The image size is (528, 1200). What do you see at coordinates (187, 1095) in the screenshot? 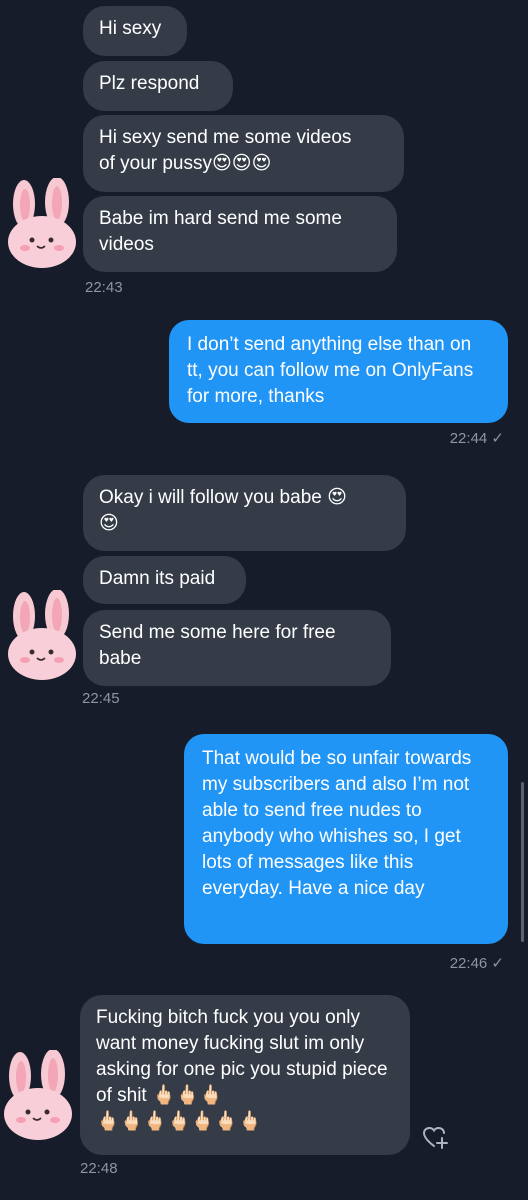
I see `middle-finger-emoji-icon: 🖕🏻🖕🏻🖕🏻` at bounding box center [187, 1095].